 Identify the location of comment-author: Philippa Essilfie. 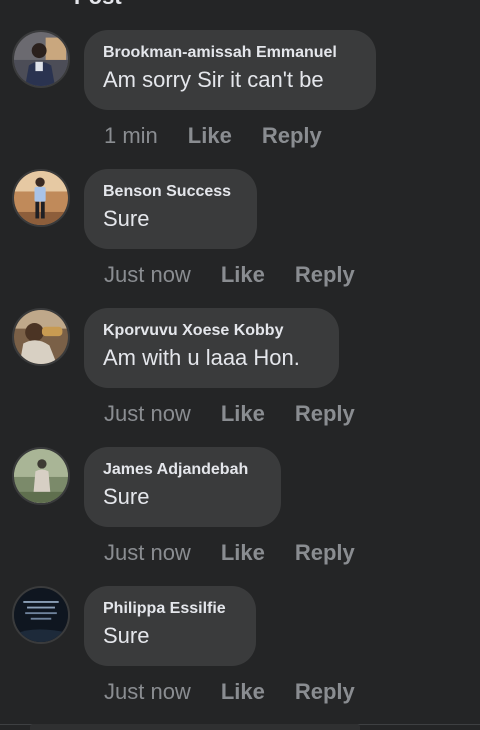
(169, 609).